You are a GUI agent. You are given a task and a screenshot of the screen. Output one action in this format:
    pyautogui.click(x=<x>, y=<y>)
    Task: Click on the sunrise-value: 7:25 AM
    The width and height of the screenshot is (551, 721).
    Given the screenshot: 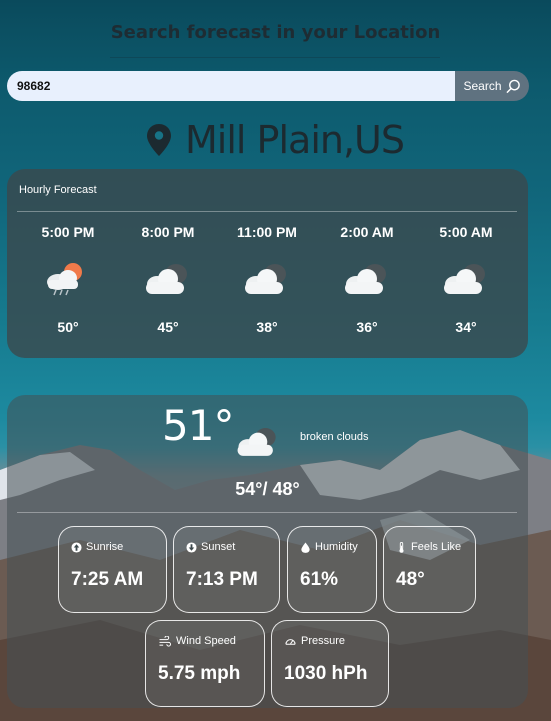 What is the action you would take?
    pyautogui.click(x=107, y=579)
    